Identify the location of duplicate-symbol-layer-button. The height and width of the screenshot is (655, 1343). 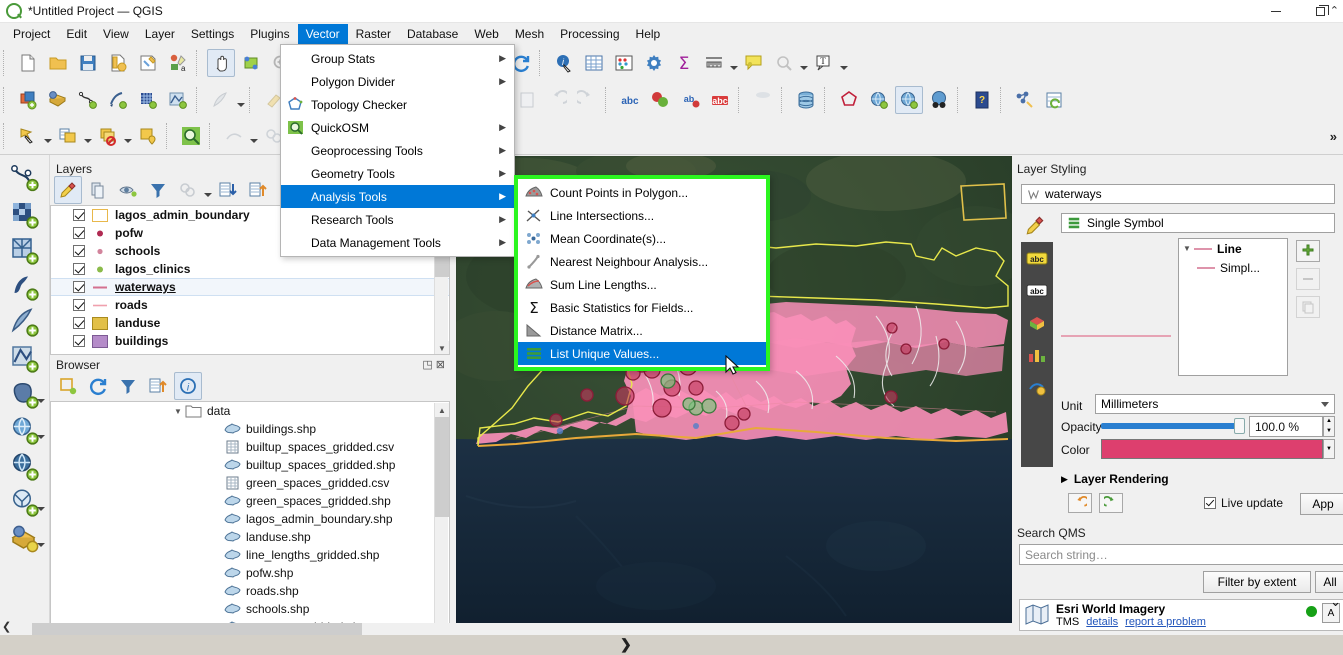
(1308, 307).